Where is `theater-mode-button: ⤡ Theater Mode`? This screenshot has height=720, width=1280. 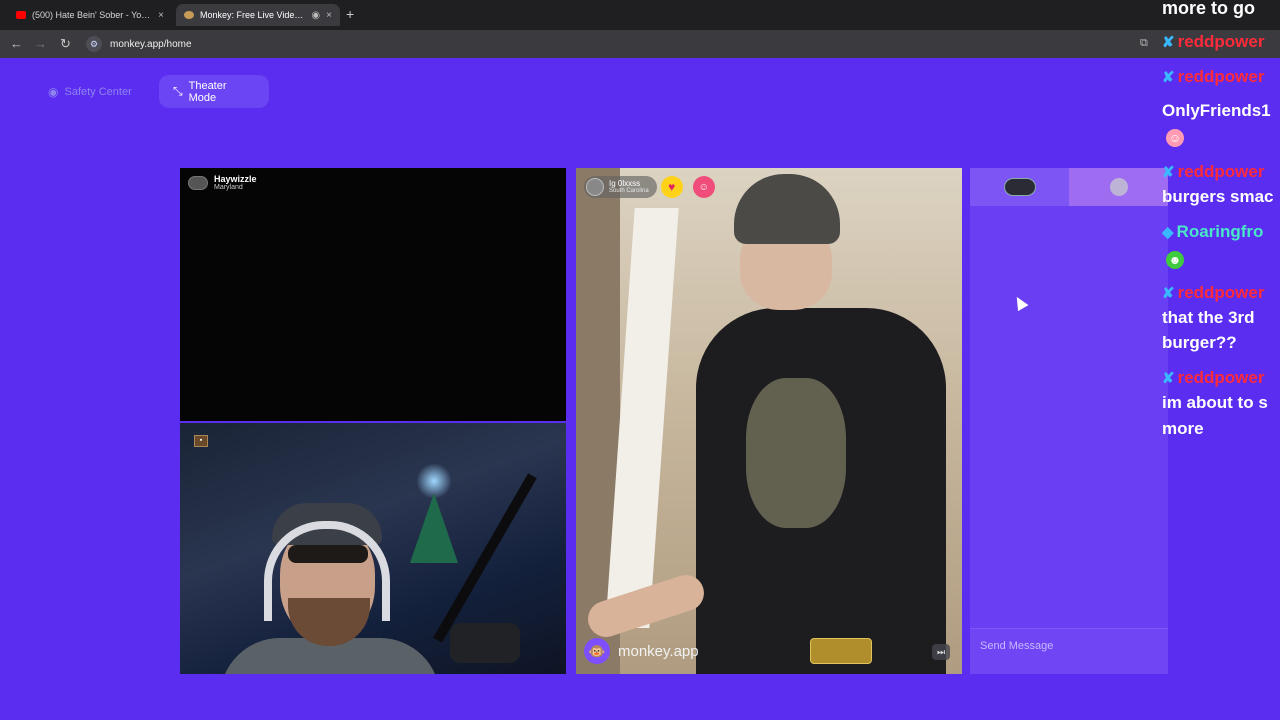 theater-mode-button: ⤡ Theater Mode is located at coordinates (214, 91).